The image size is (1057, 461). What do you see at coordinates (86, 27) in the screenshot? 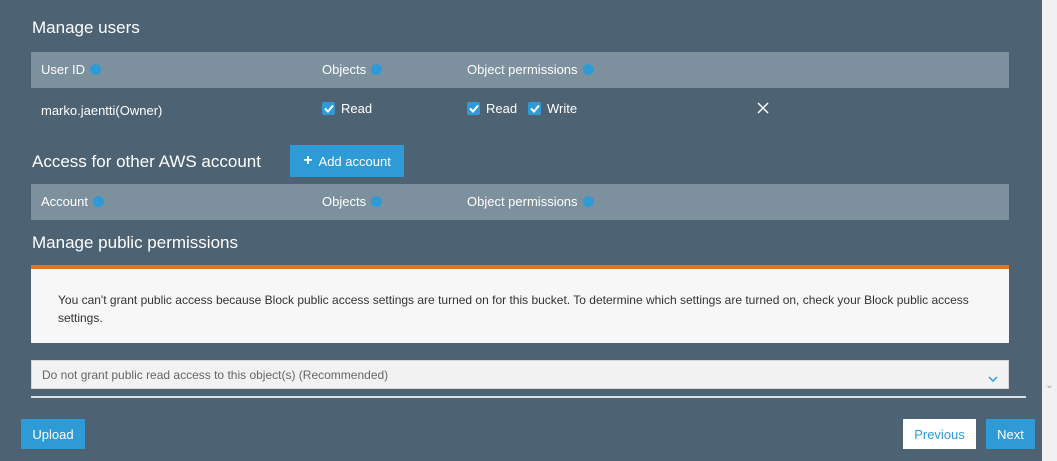
I see `manage-users-title: Manage users` at bounding box center [86, 27].